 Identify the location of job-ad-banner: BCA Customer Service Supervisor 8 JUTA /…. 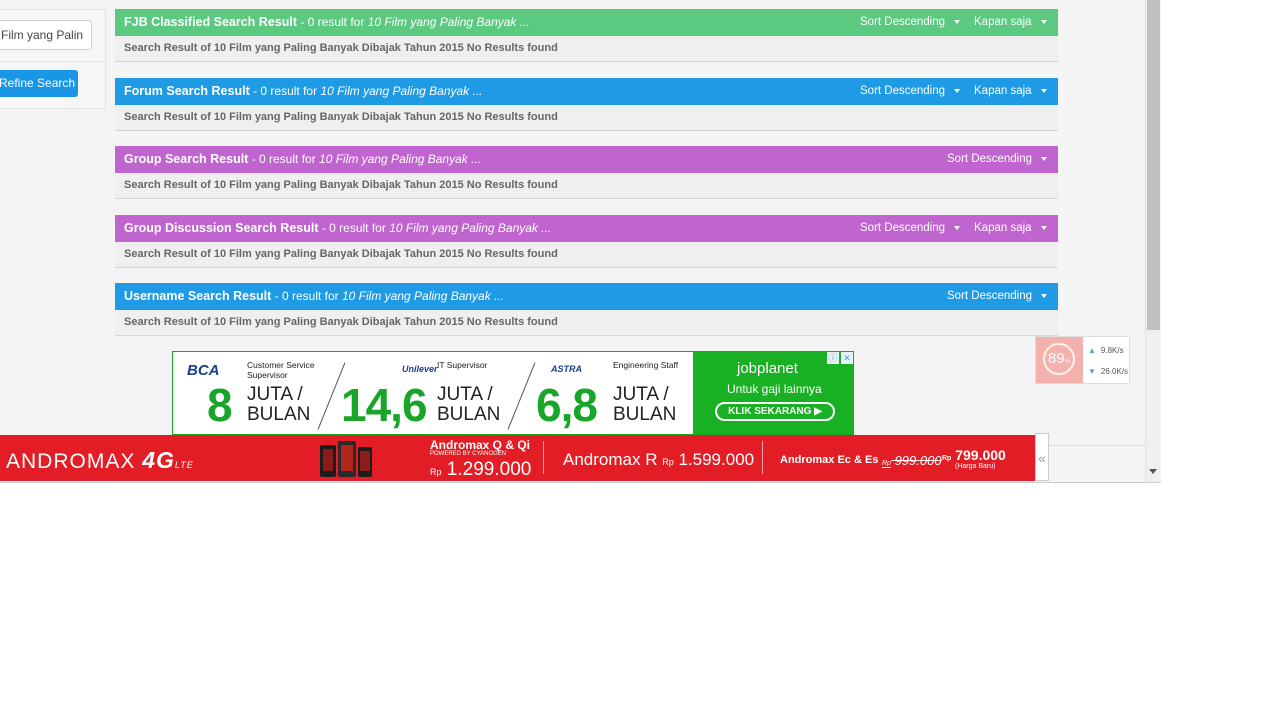
(513, 393).